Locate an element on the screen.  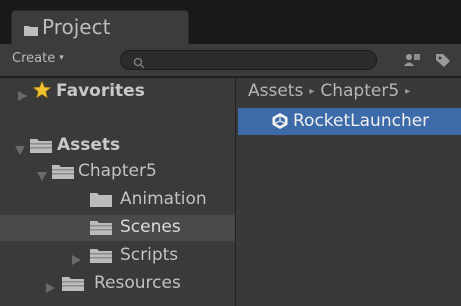
tree-label: Scenes is located at coordinates (150, 227).